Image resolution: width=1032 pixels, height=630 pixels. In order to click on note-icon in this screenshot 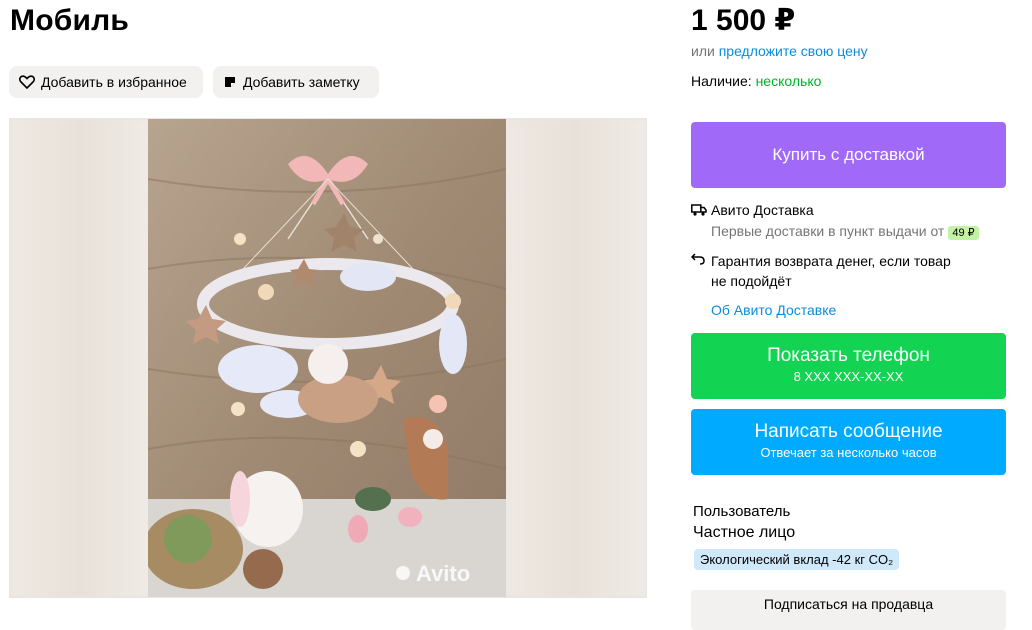, I will do `click(230, 82)`.